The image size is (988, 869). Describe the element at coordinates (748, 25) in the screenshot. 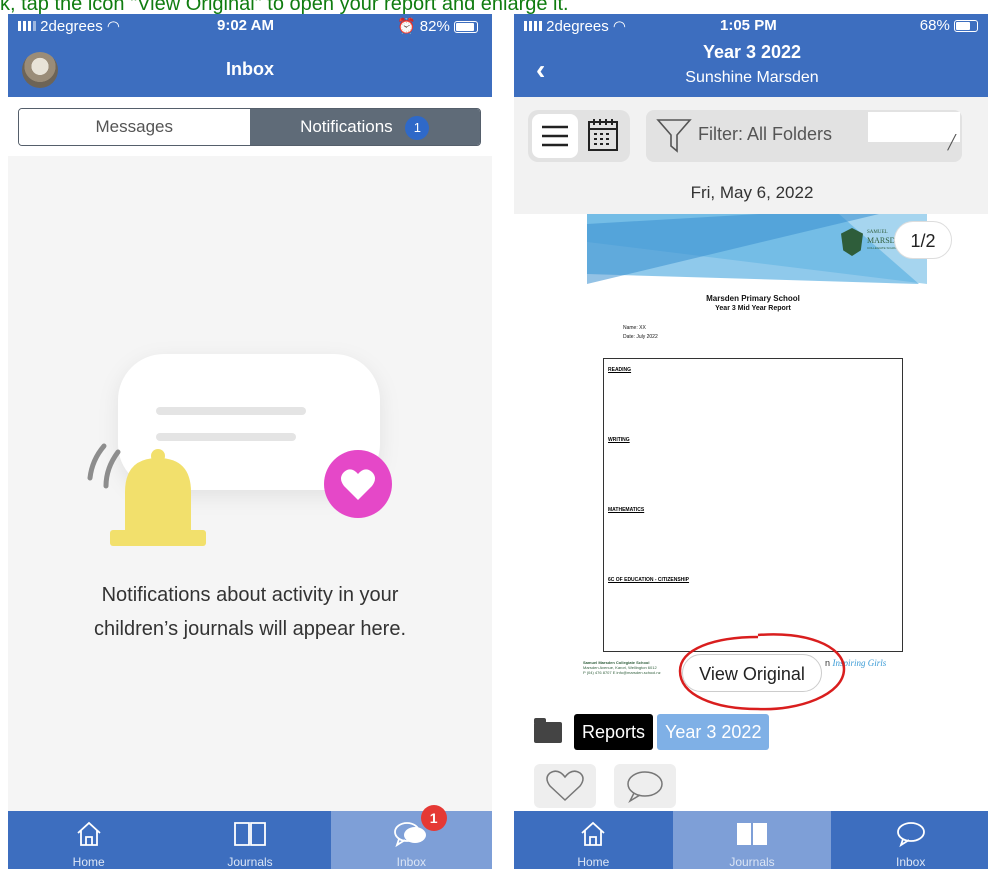

I see `status-time: 1:05 PM` at that location.